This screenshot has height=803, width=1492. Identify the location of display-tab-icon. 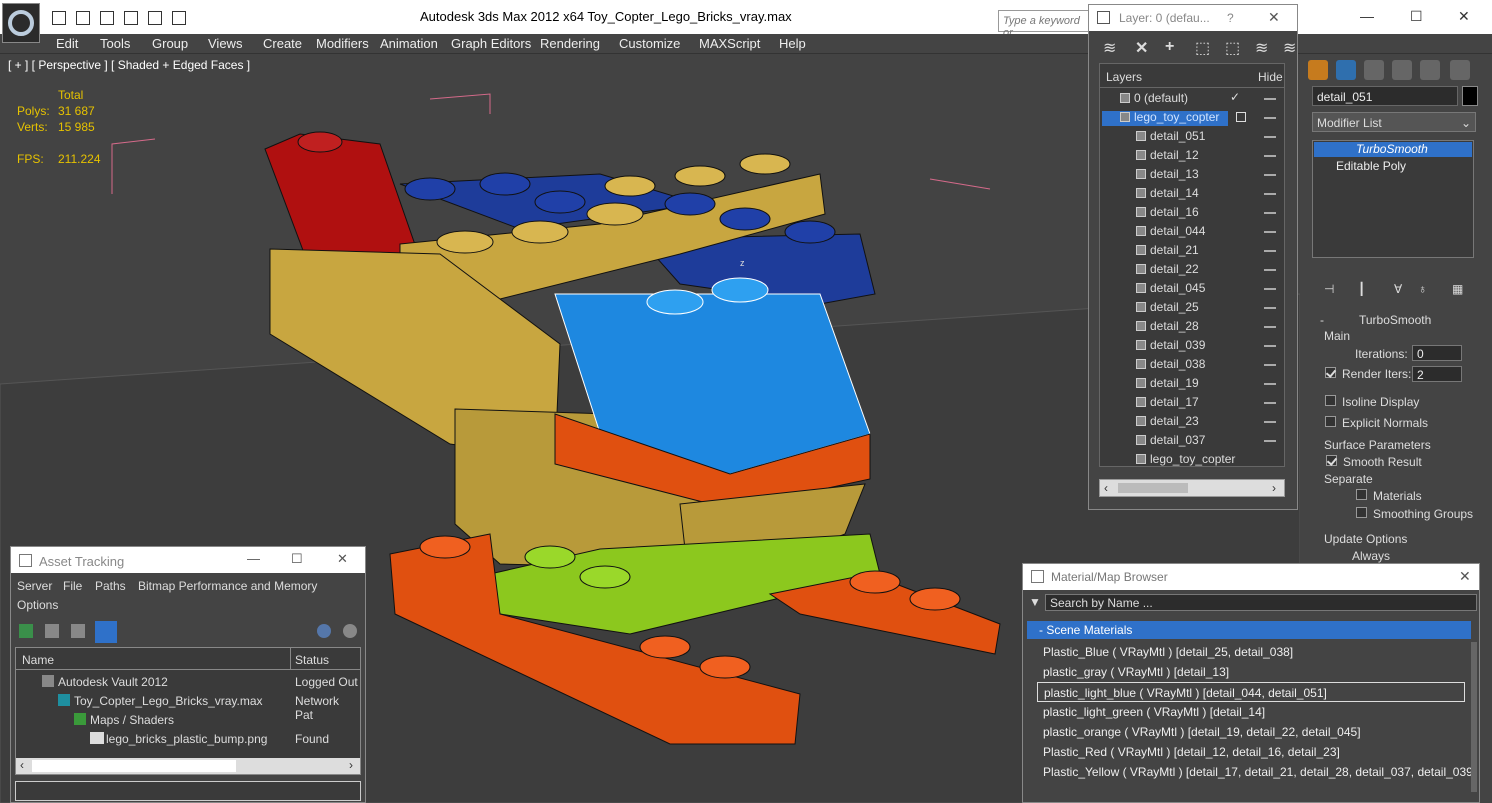
(1430, 70).